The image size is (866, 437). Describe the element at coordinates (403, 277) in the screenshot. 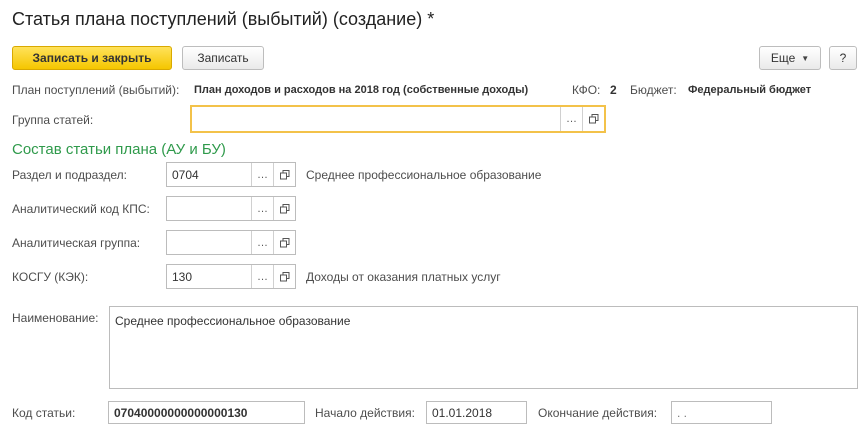

I see `kosgu-description: Доходы от оказания платных услуг` at that location.